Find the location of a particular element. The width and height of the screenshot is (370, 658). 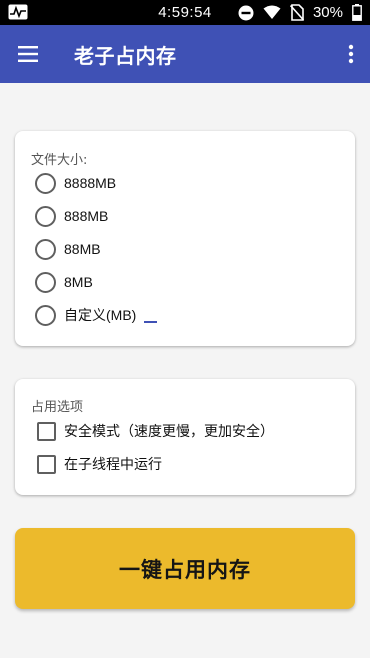

status-icons: 30% is located at coordinates (300, 12).